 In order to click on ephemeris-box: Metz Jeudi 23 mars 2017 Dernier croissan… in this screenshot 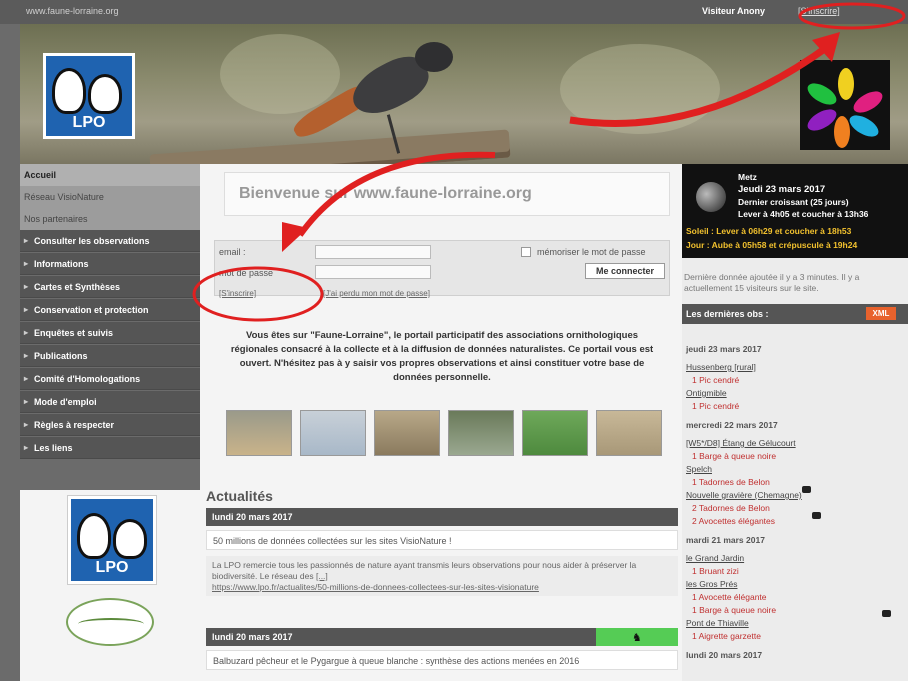, I will do `click(795, 211)`.